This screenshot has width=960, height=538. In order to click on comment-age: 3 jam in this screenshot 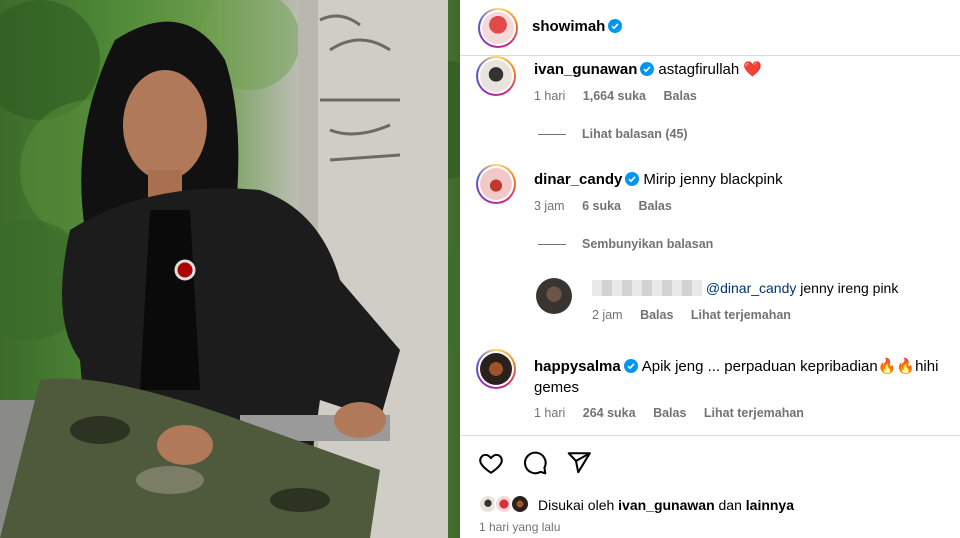, I will do `click(549, 206)`.